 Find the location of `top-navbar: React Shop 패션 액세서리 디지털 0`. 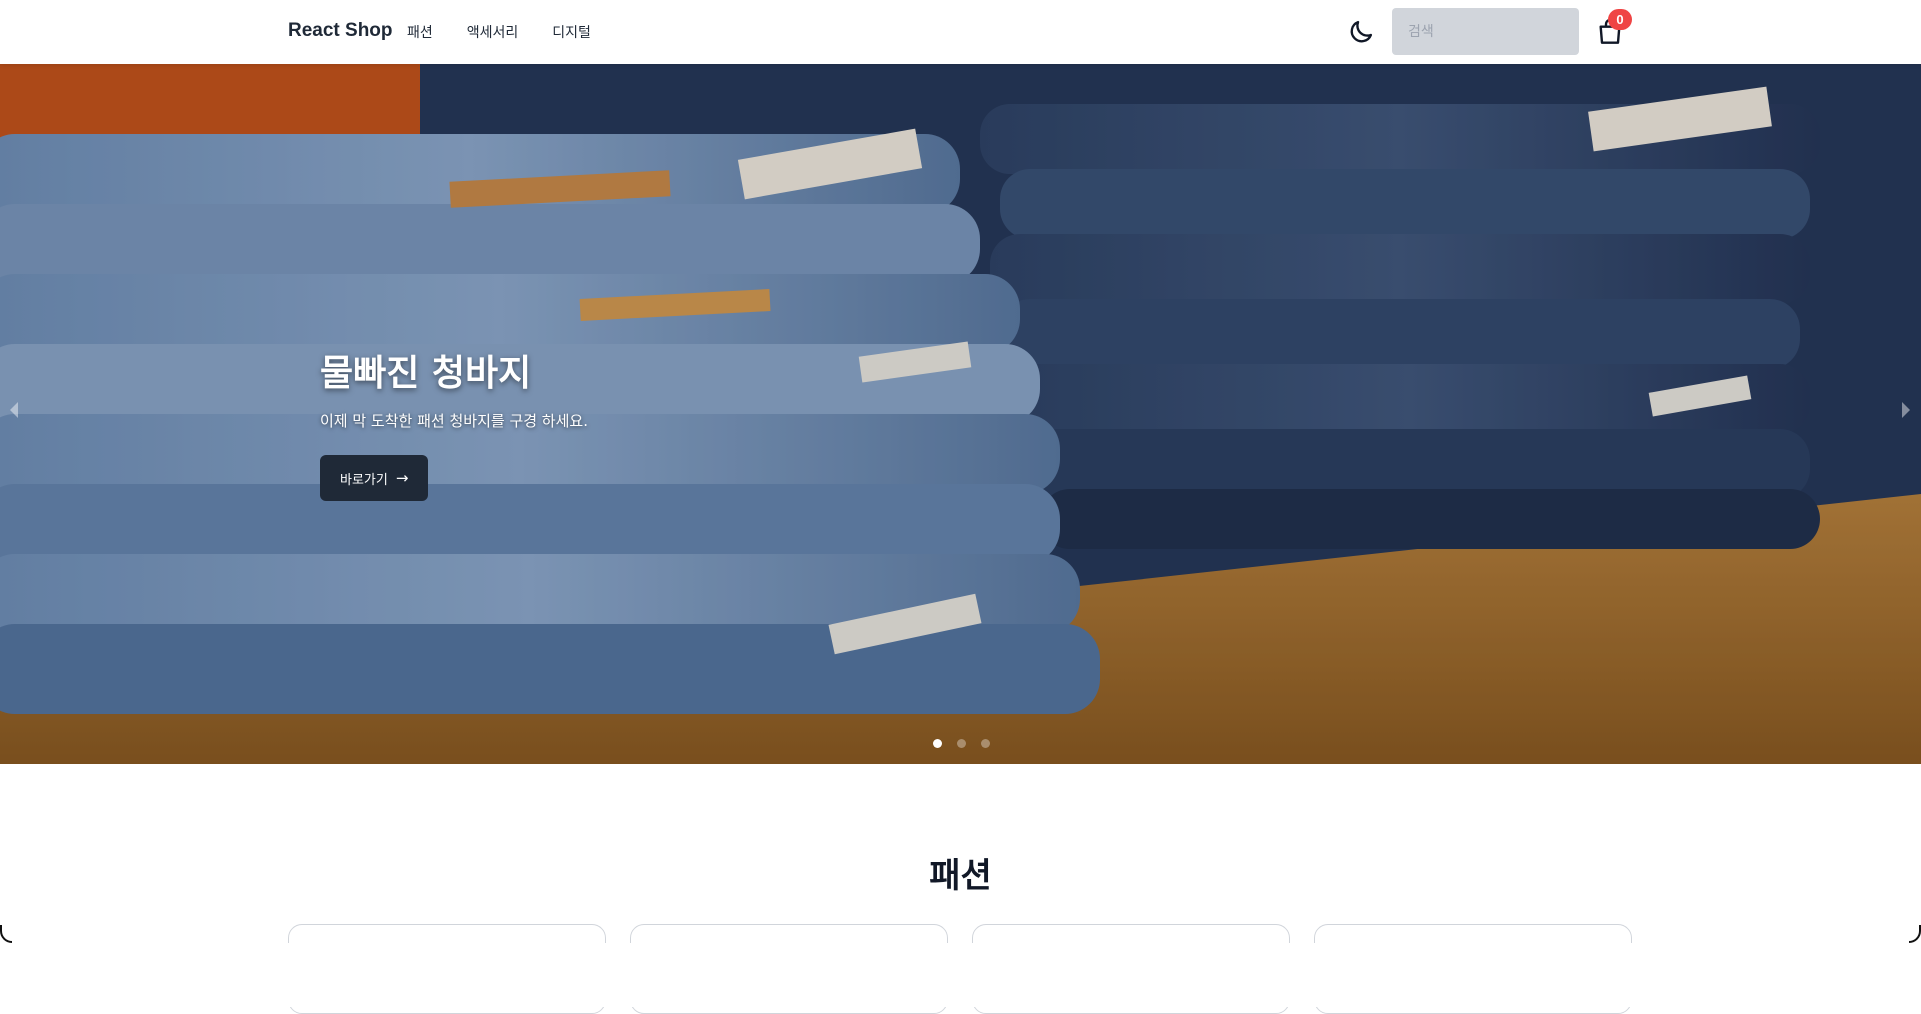

top-navbar: React Shop 패션 액세서리 디지털 0 is located at coordinates (960, 32).